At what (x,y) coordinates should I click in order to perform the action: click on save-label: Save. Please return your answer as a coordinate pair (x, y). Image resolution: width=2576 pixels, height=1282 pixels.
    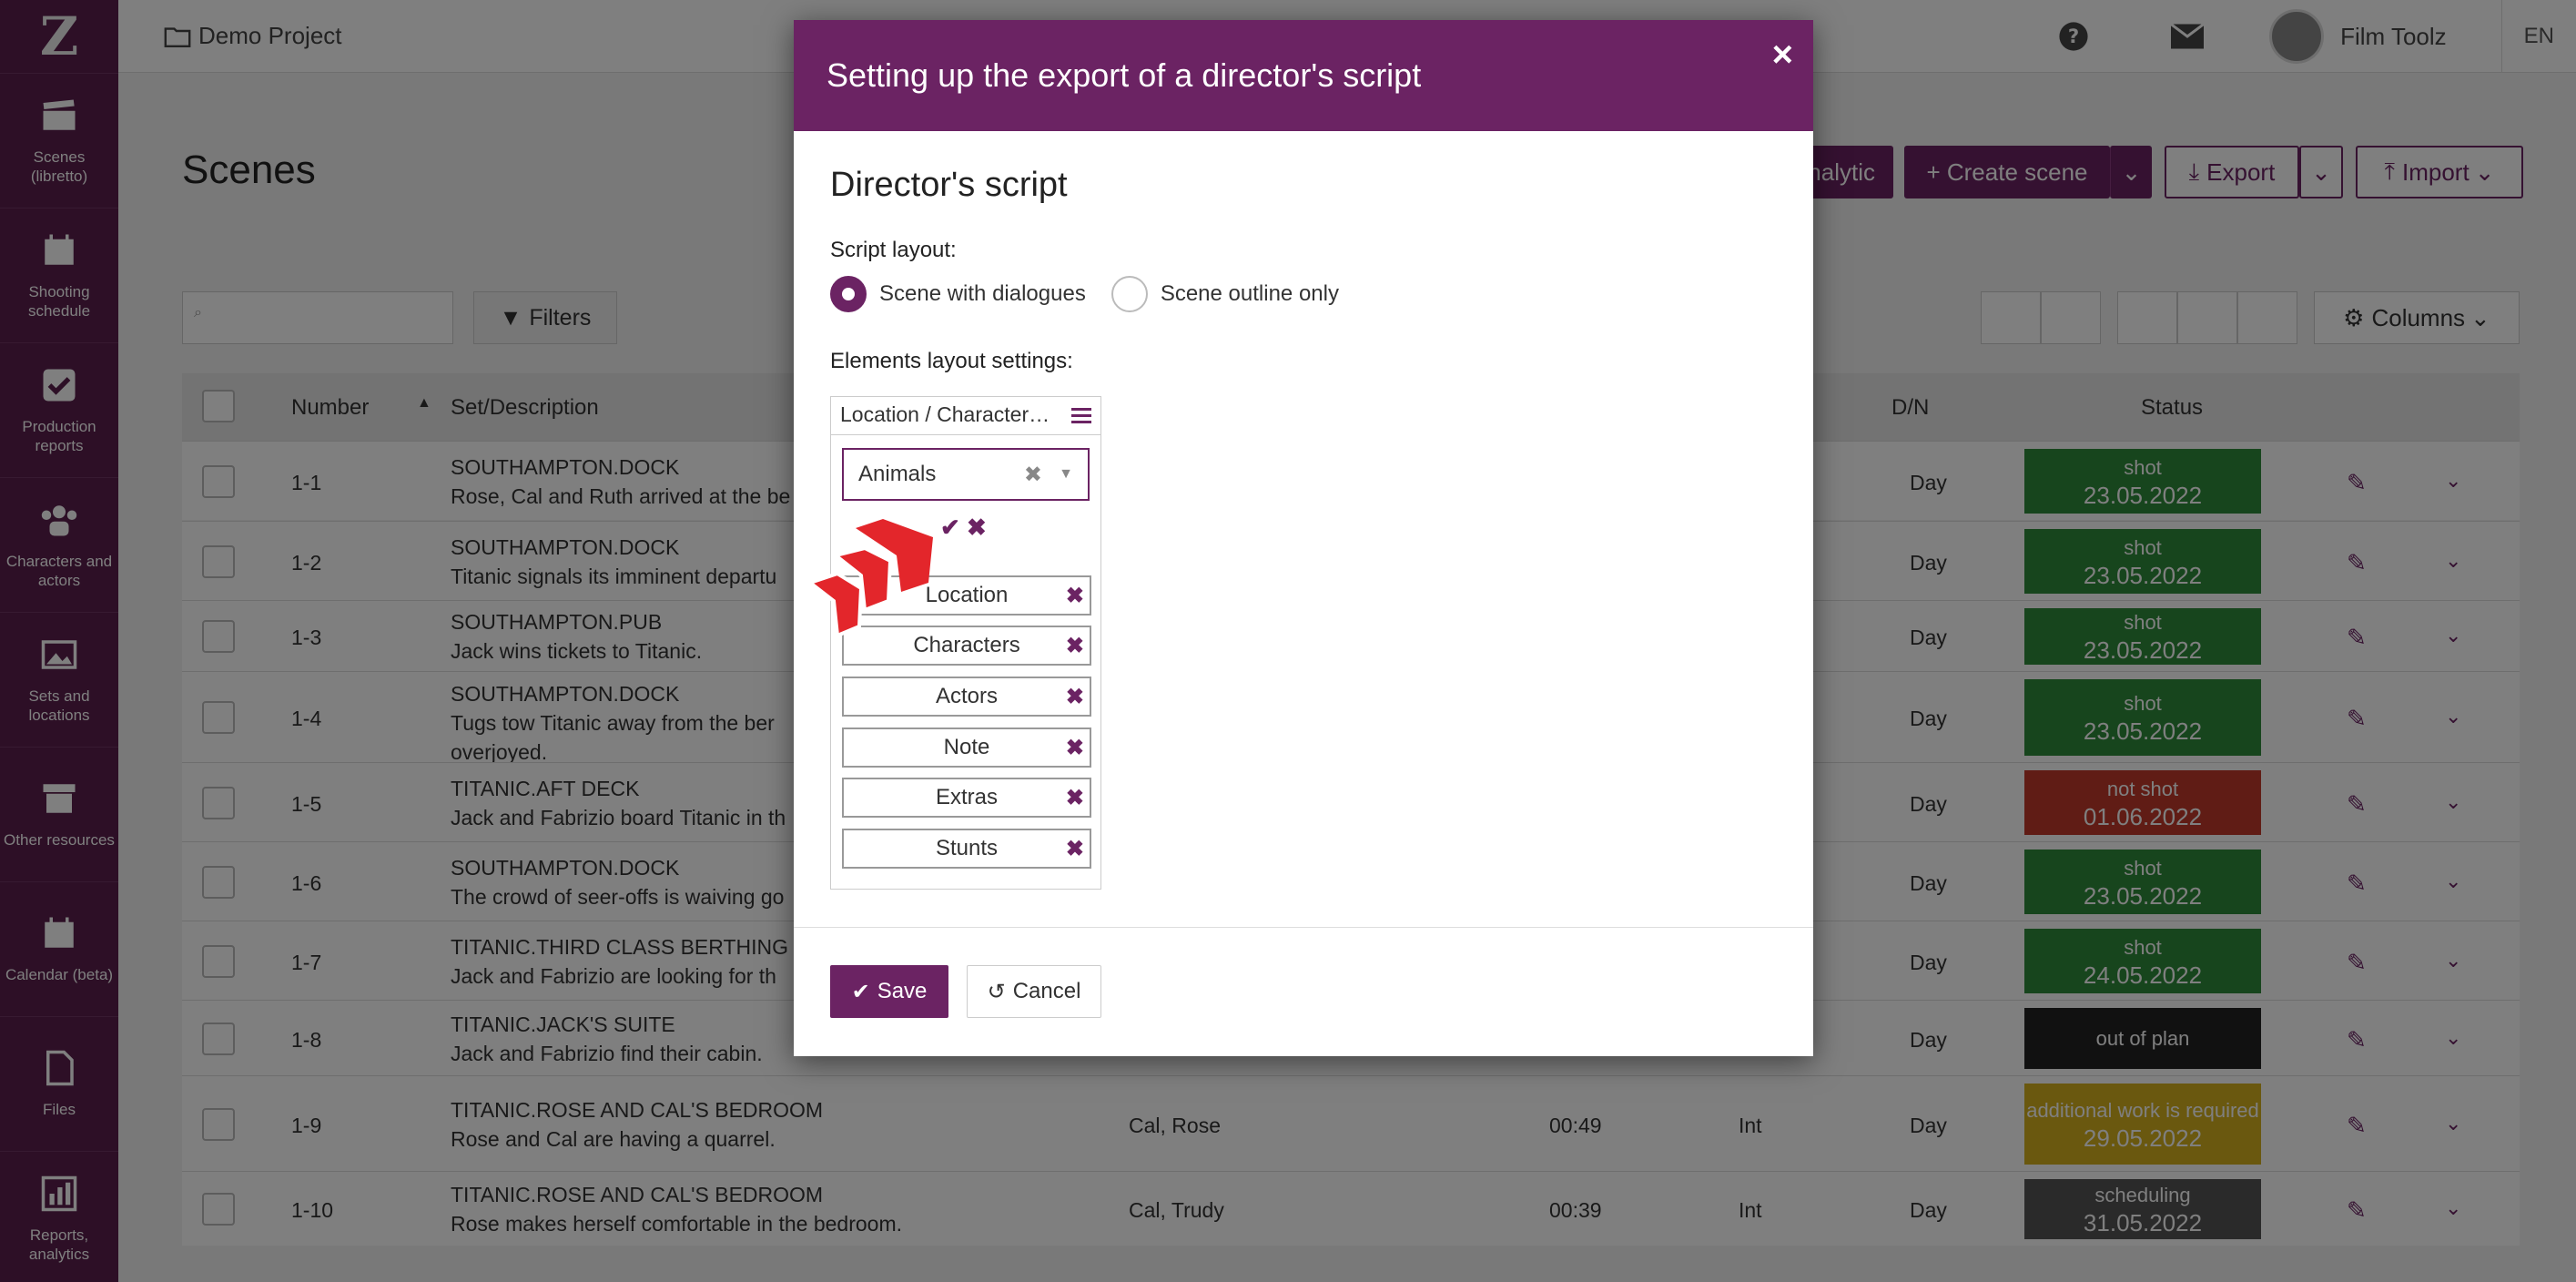
    Looking at the image, I should click on (902, 991).